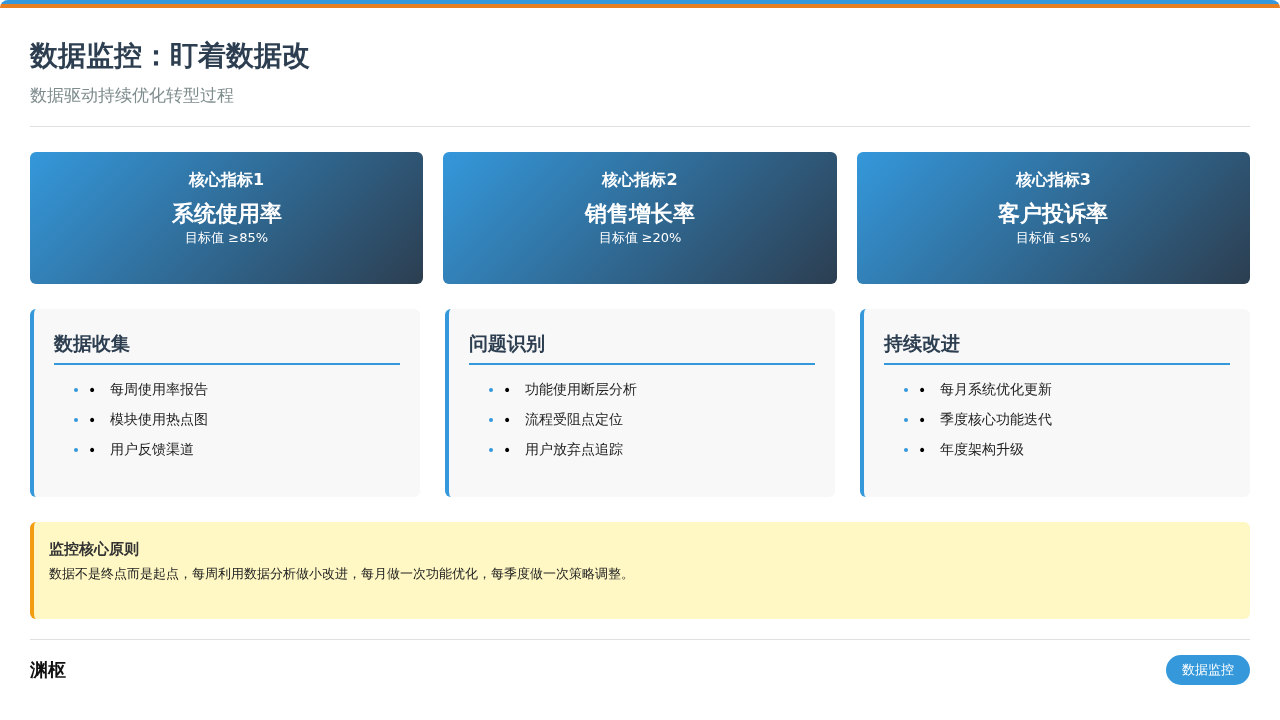  I want to click on section-title: 数据收集, so click(227, 347).